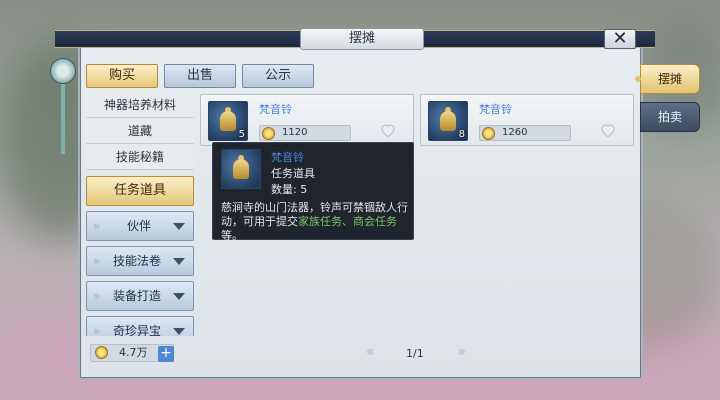  Describe the element at coordinates (241, 134) in the screenshot. I see `item-qty: 5` at that location.